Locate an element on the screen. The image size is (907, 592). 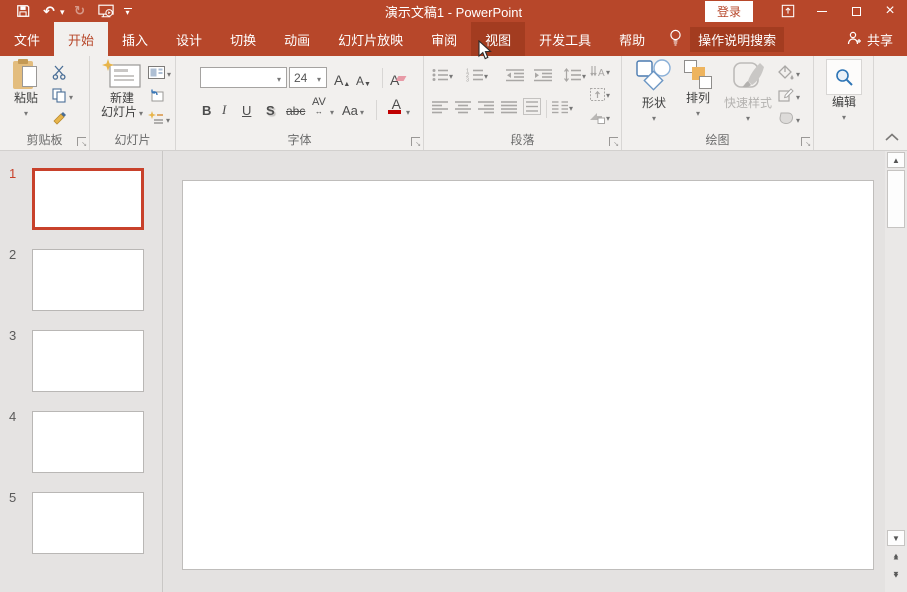
tab-animations: 动画 is located at coordinates (297, 39).